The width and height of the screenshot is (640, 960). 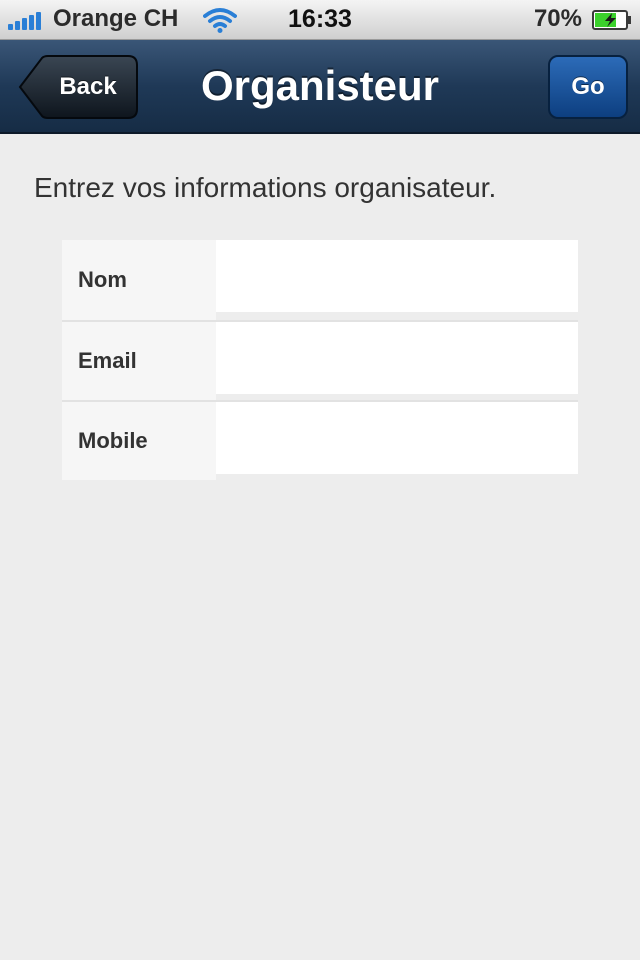 I want to click on battery-charging-icon, so click(x=611, y=20).